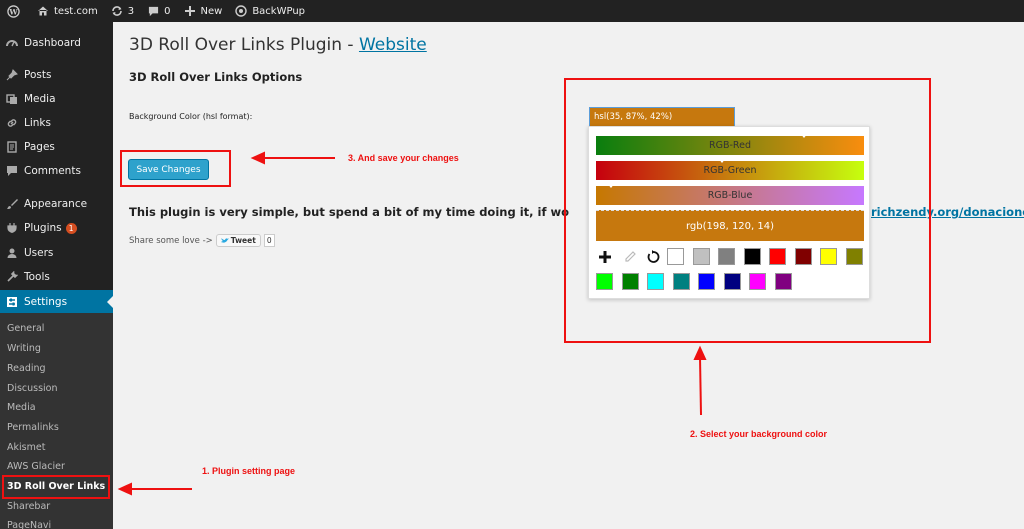 This screenshot has height=529, width=1024. Describe the element at coordinates (38, 75) in the screenshot. I see `sidebar-item-label: Posts` at that location.